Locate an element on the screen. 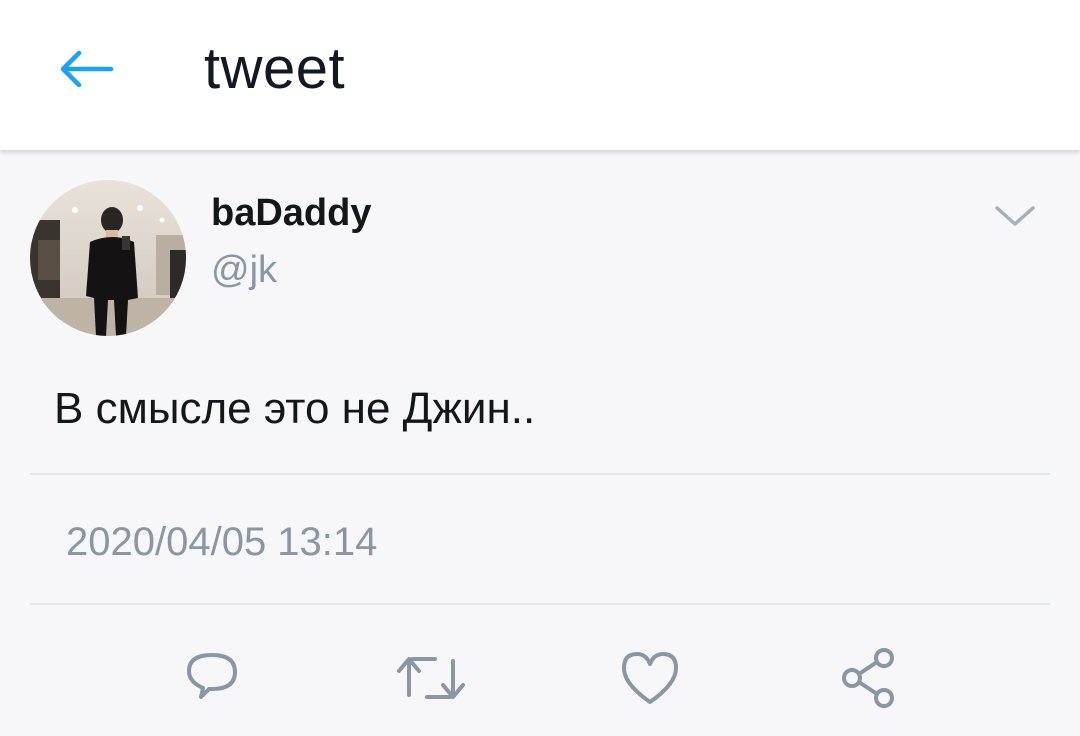  back-button is located at coordinates (85, 69).